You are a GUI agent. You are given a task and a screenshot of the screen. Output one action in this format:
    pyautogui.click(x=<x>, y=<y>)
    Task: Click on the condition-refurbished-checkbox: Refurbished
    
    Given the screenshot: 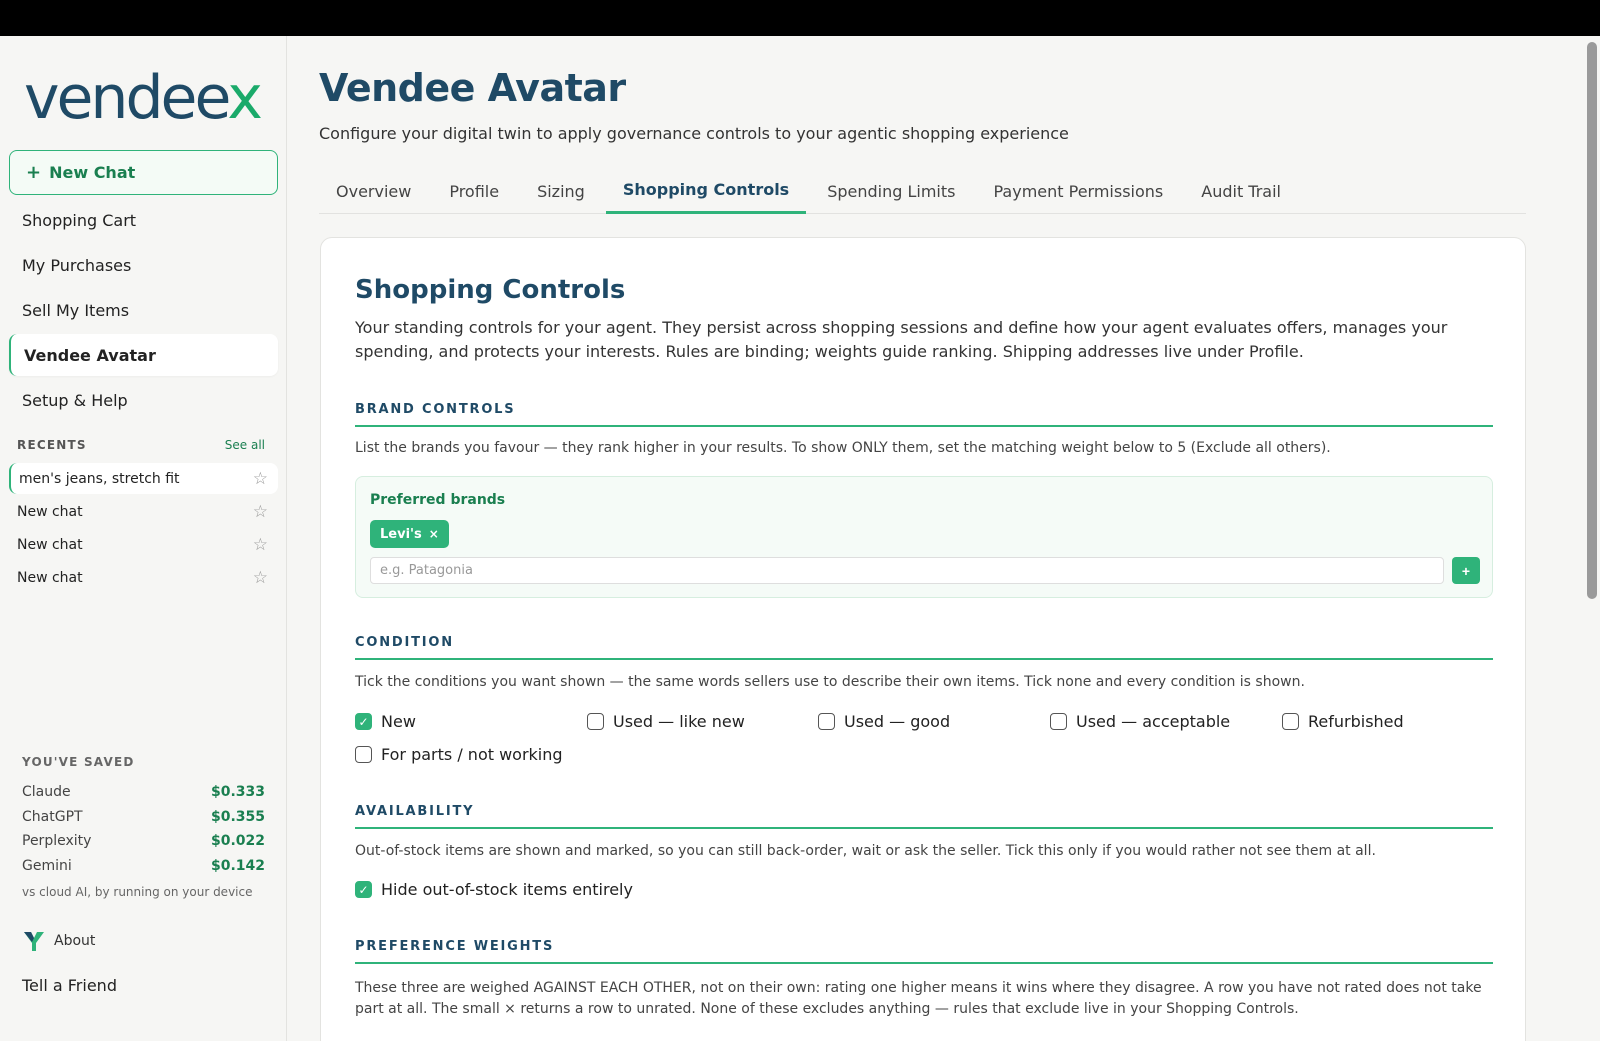 What is the action you would take?
    pyautogui.click(x=1343, y=721)
    